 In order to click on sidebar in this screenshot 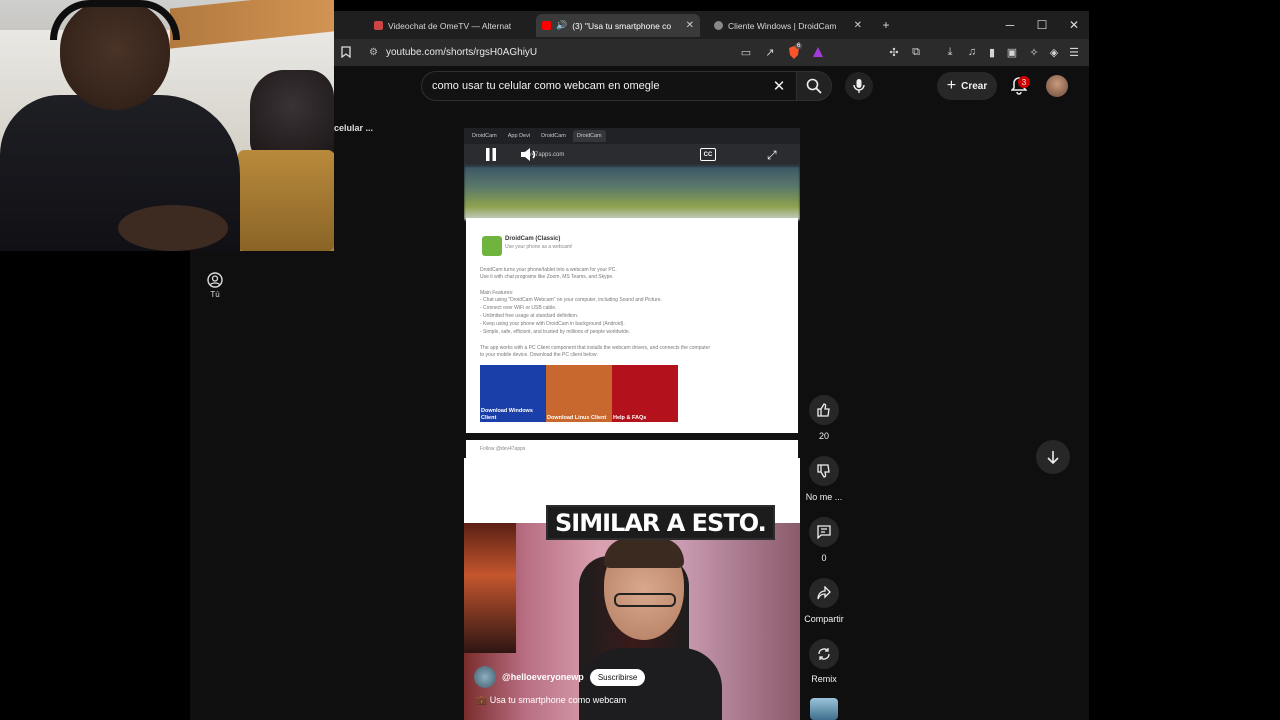, I will do `click(262, 485)`.